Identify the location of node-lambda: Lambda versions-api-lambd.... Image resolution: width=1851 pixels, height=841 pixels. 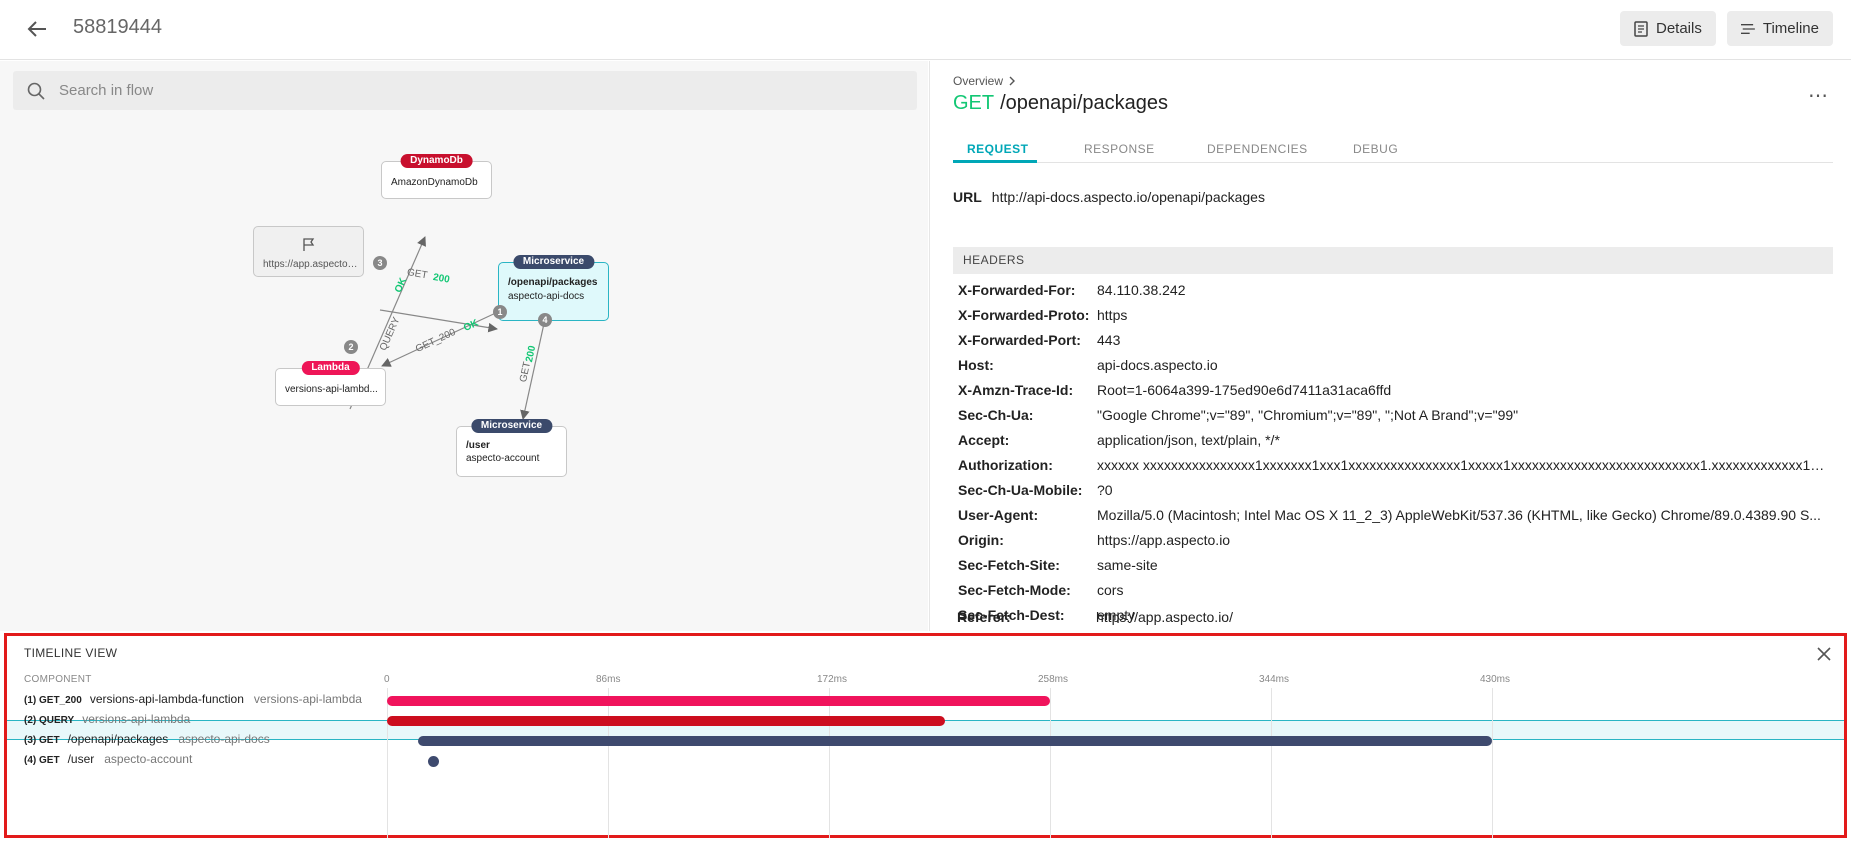
(330, 383).